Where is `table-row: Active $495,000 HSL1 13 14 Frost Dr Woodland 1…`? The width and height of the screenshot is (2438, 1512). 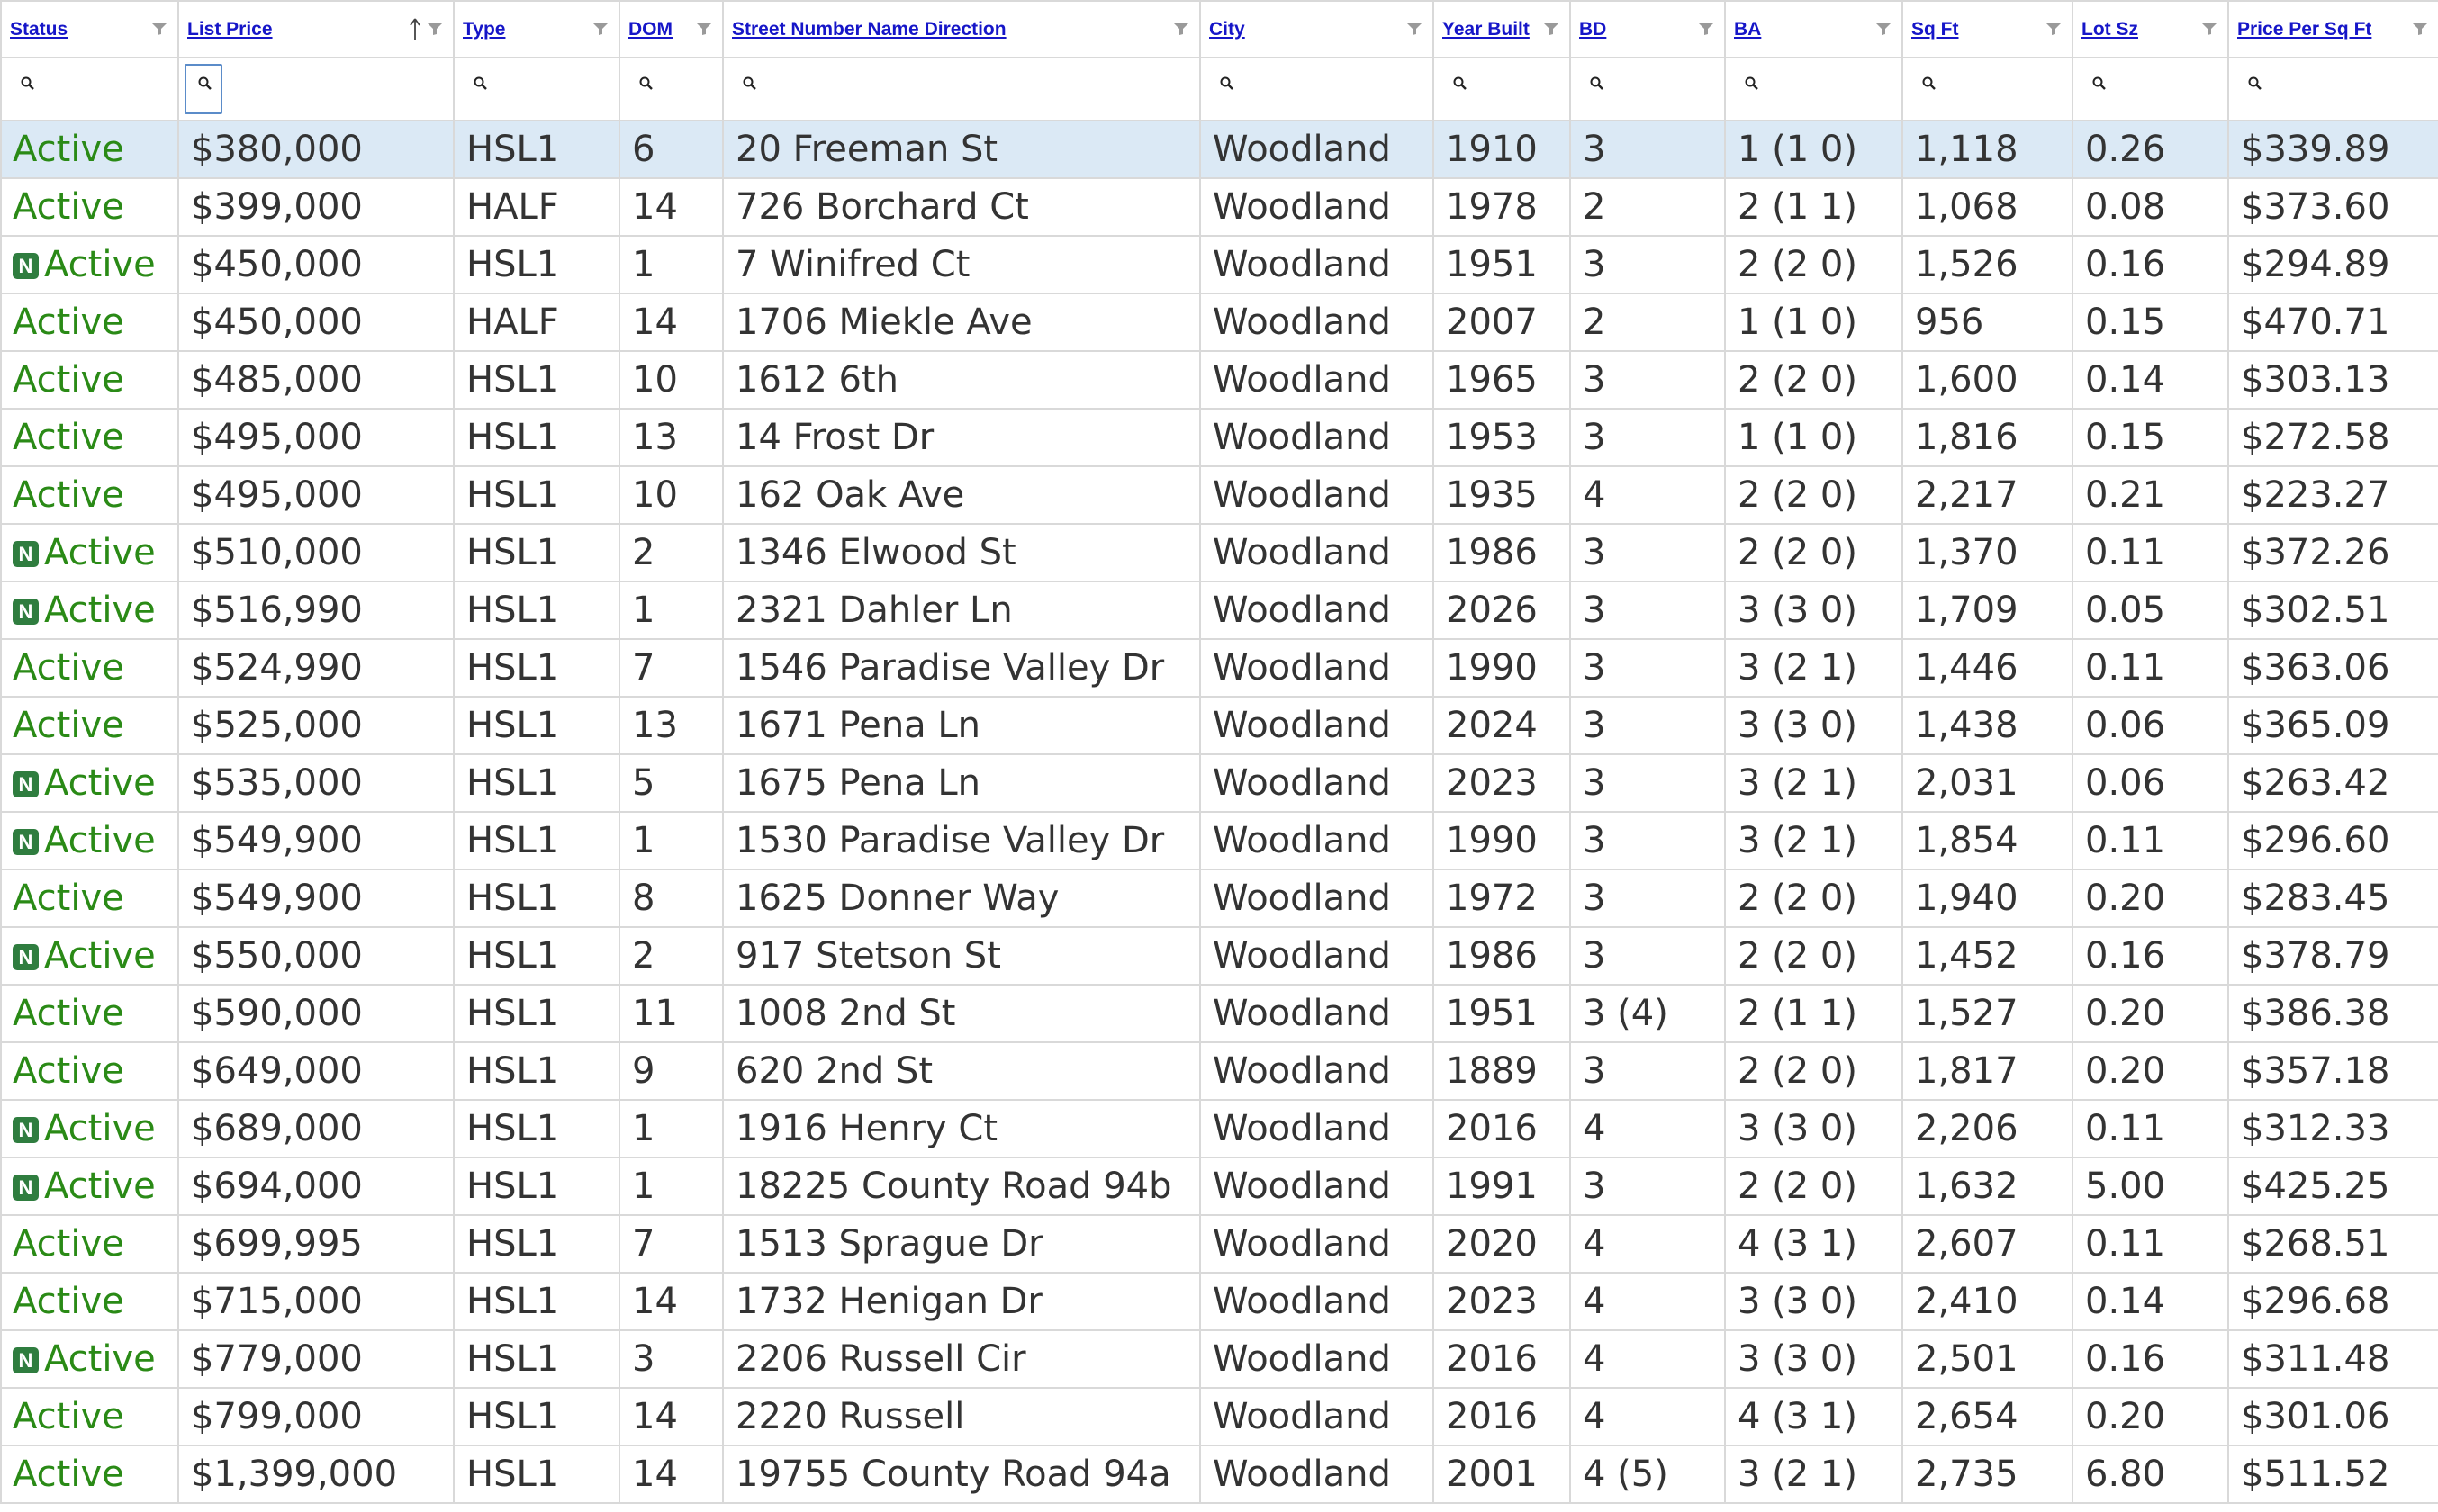 table-row: Active $495,000 HSL1 13 14 Frost Dr Woodland 1… is located at coordinates (1219, 438).